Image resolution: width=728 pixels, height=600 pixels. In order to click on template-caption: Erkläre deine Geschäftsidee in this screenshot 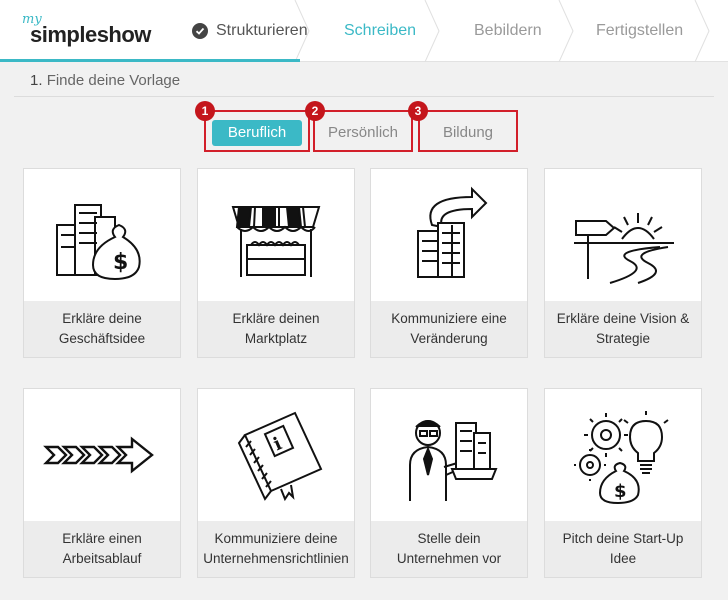, I will do `click(102, 329)`.